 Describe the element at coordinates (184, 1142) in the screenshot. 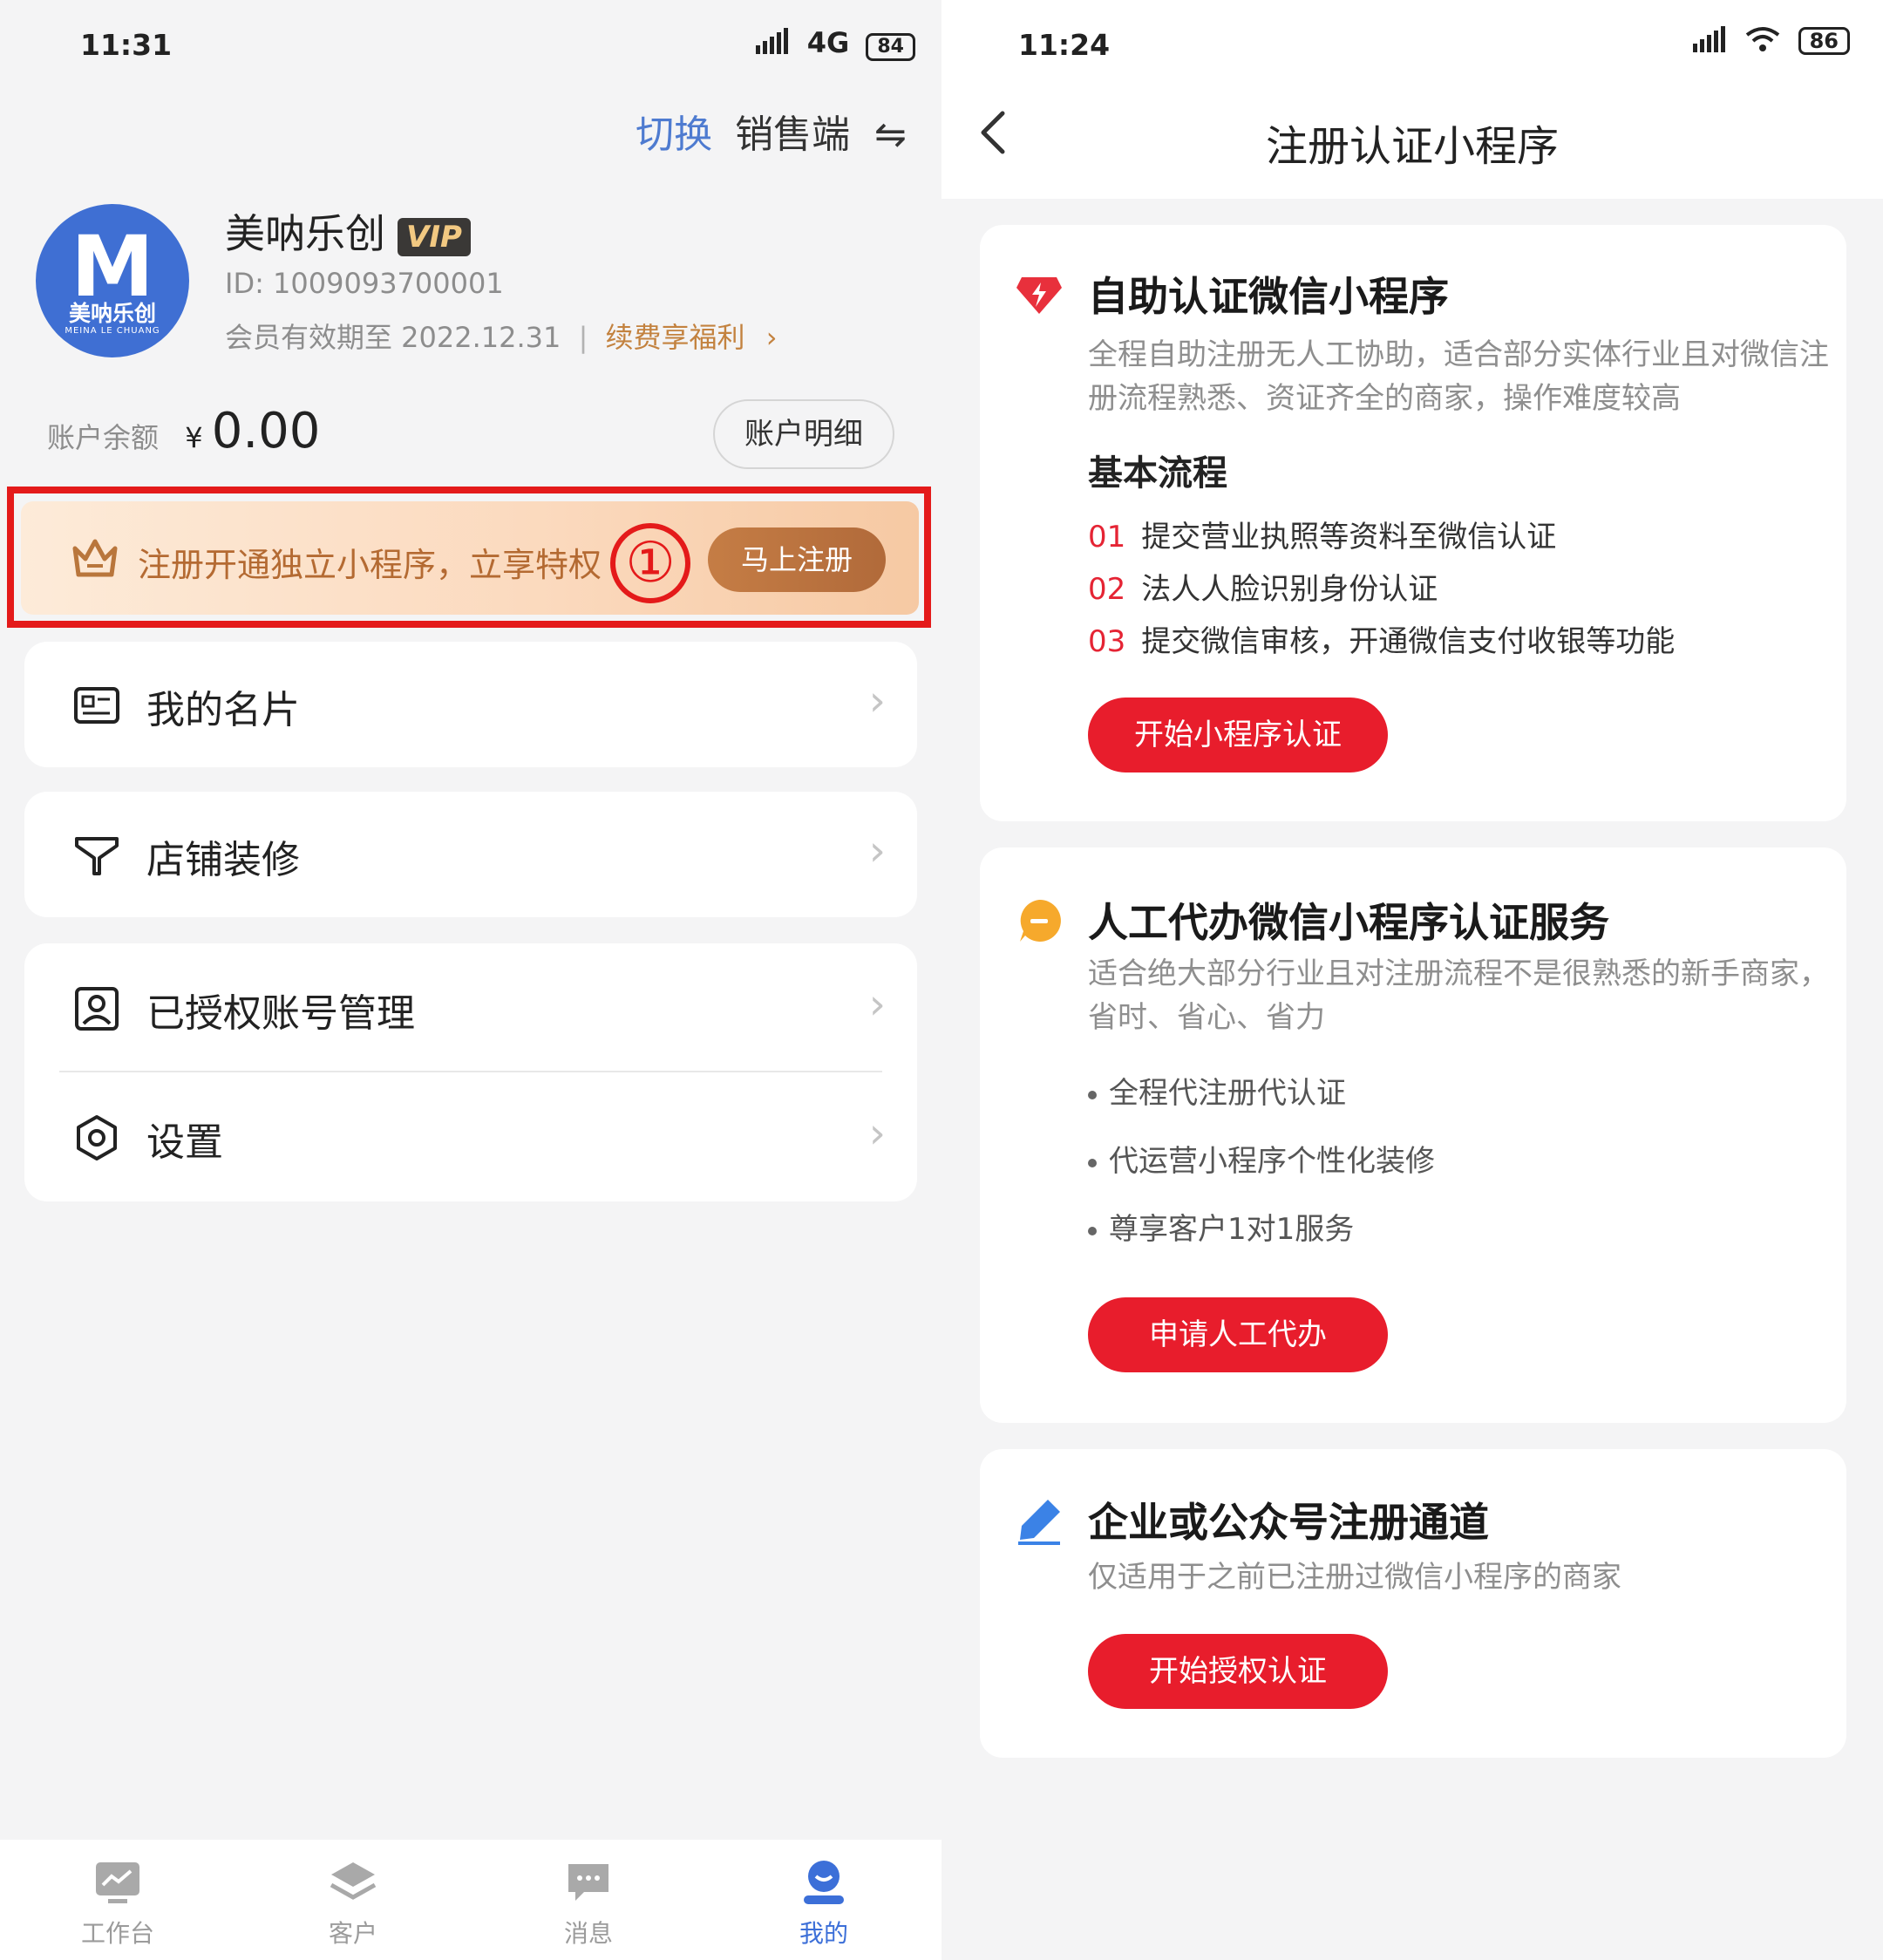

I see `menu-label: 设置` at that location.